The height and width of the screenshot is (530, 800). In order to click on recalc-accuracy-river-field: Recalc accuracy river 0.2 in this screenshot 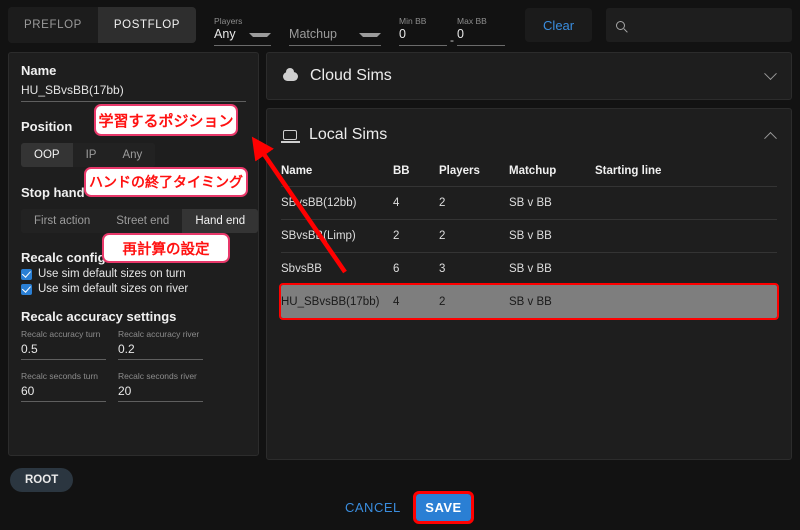, I will do `click(160, 344)`.